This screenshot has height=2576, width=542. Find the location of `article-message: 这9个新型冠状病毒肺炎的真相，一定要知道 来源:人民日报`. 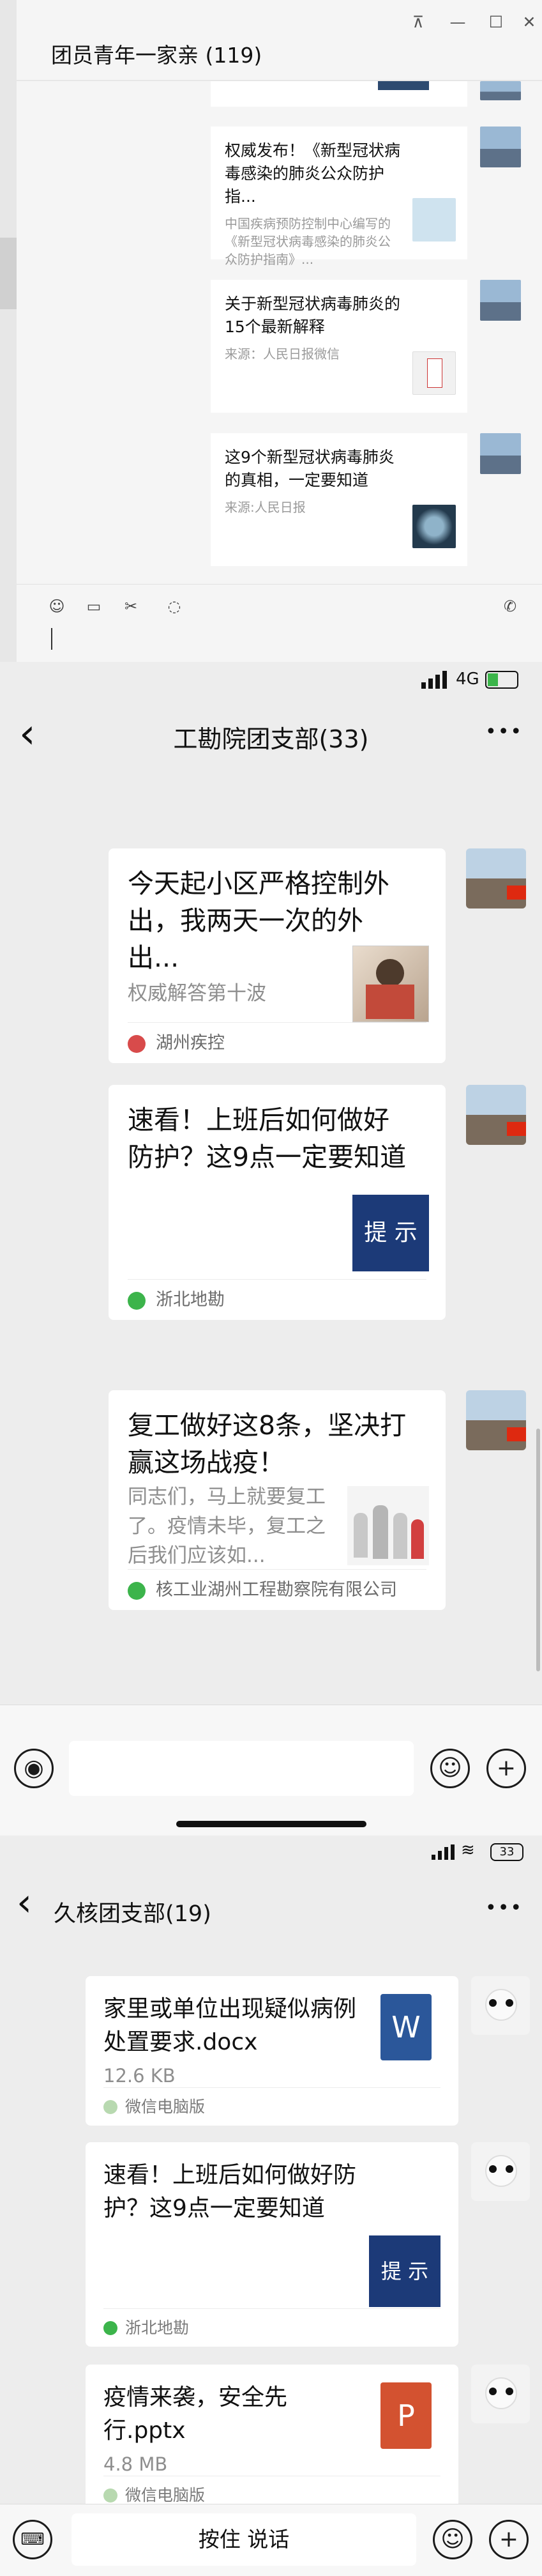

article-message: 这9个新型冠状病毒肺炎的真相，一定要知道 来源:人民日报 is located at coordinates (339, 499).